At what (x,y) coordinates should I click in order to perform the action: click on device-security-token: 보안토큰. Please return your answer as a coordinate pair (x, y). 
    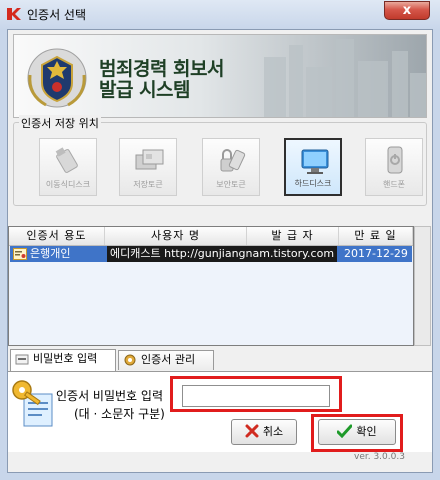
    Looking at the image, I should click on (231, 167).